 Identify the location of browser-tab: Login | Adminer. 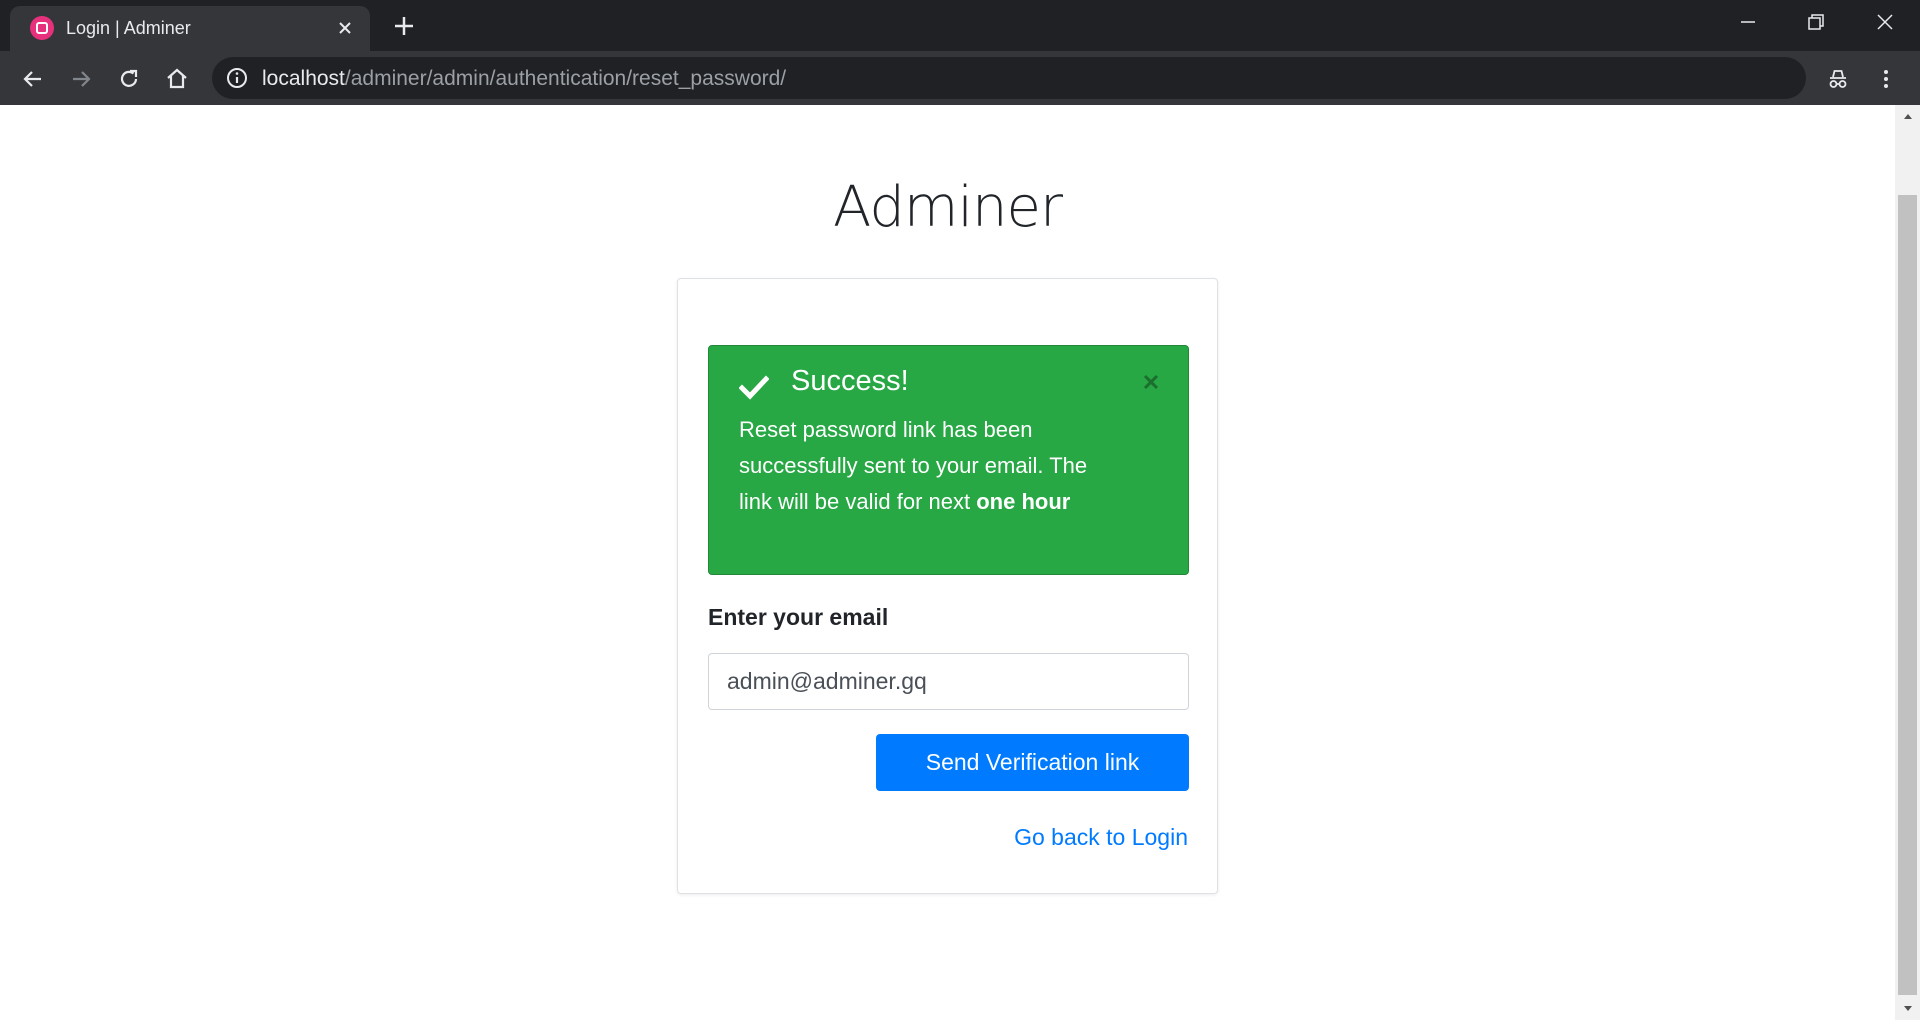
(190, 28).